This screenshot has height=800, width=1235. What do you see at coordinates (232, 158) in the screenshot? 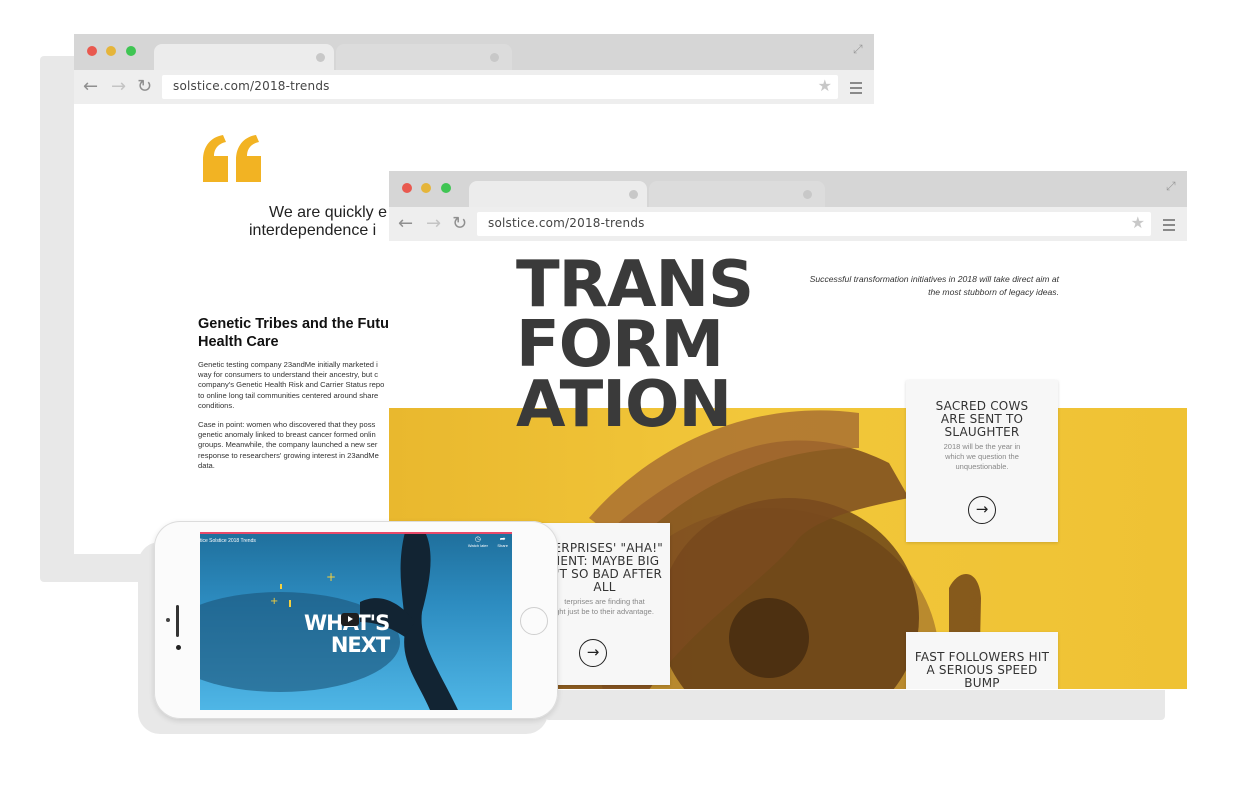
I see `quote-marks-icon` at bounding box center [232, 158].